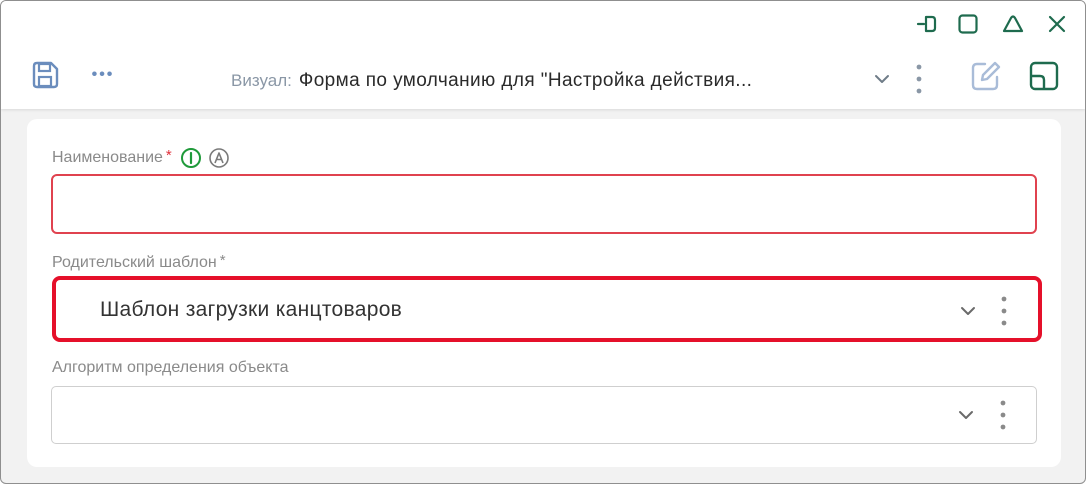 Image resolution: width=1086 pixels, height=484 pixels. I want to click on close-icon, so click(1057, 24).